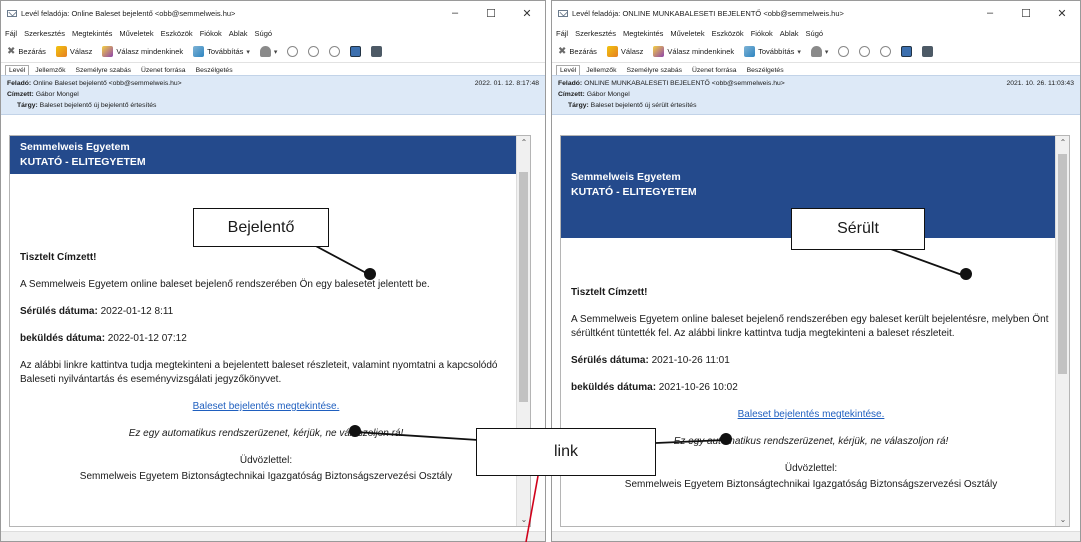 Image resolution: width=1081 pixels, height=542 pixels. Describe the element at coordinates (261, 227) in the screenshot. I see `callout-reporter: Bejelentő` at that location.